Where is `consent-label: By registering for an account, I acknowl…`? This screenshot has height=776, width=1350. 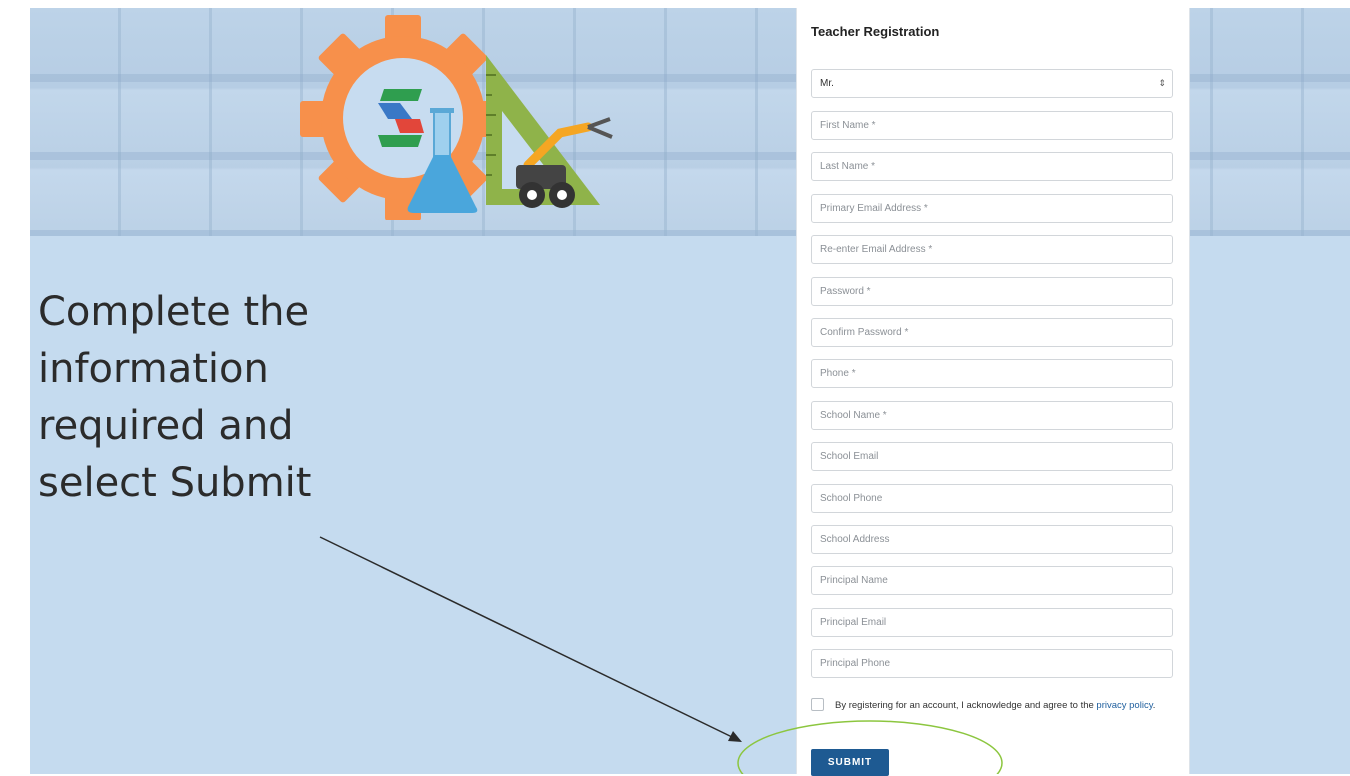
consent-label: By registering for an account, I acknowl… is located at coordinates (966, 705).